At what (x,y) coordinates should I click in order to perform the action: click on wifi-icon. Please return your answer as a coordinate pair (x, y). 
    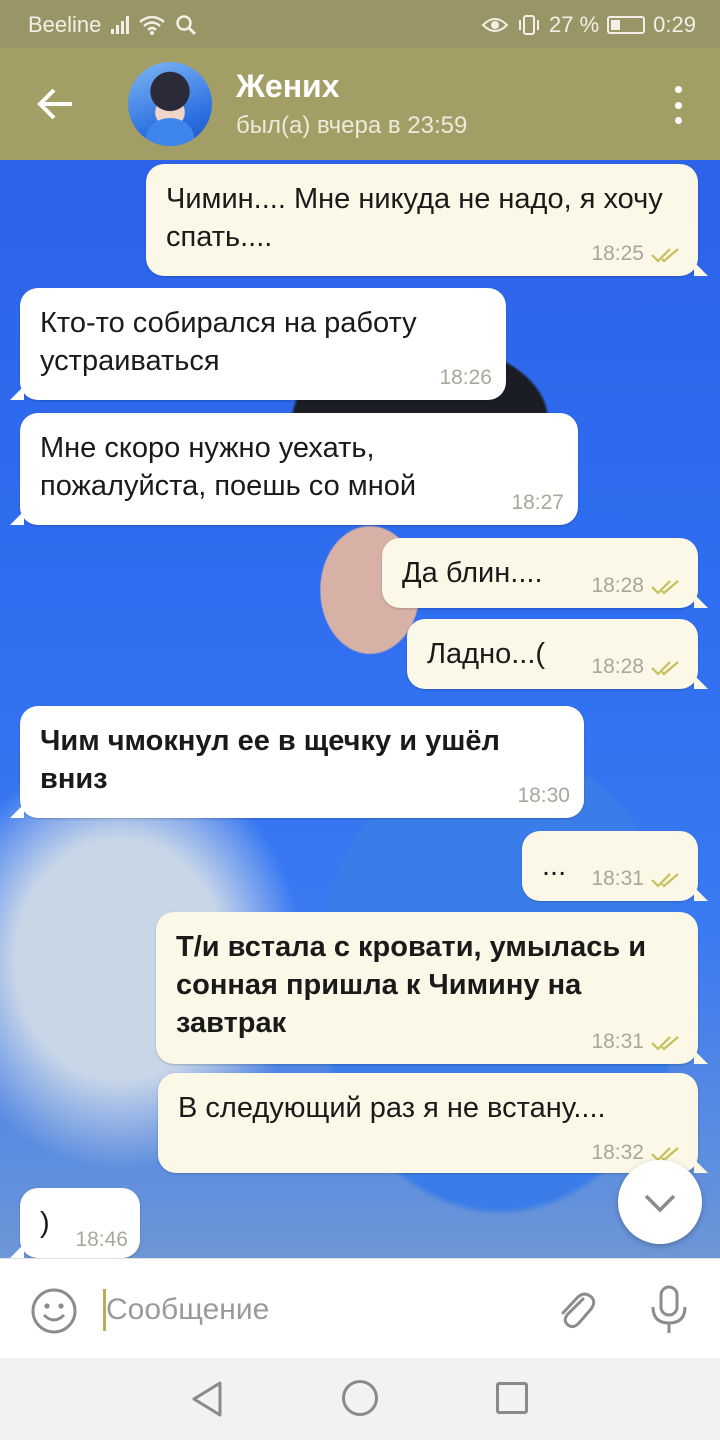
    Looking at the image, I should click on (152, 25).